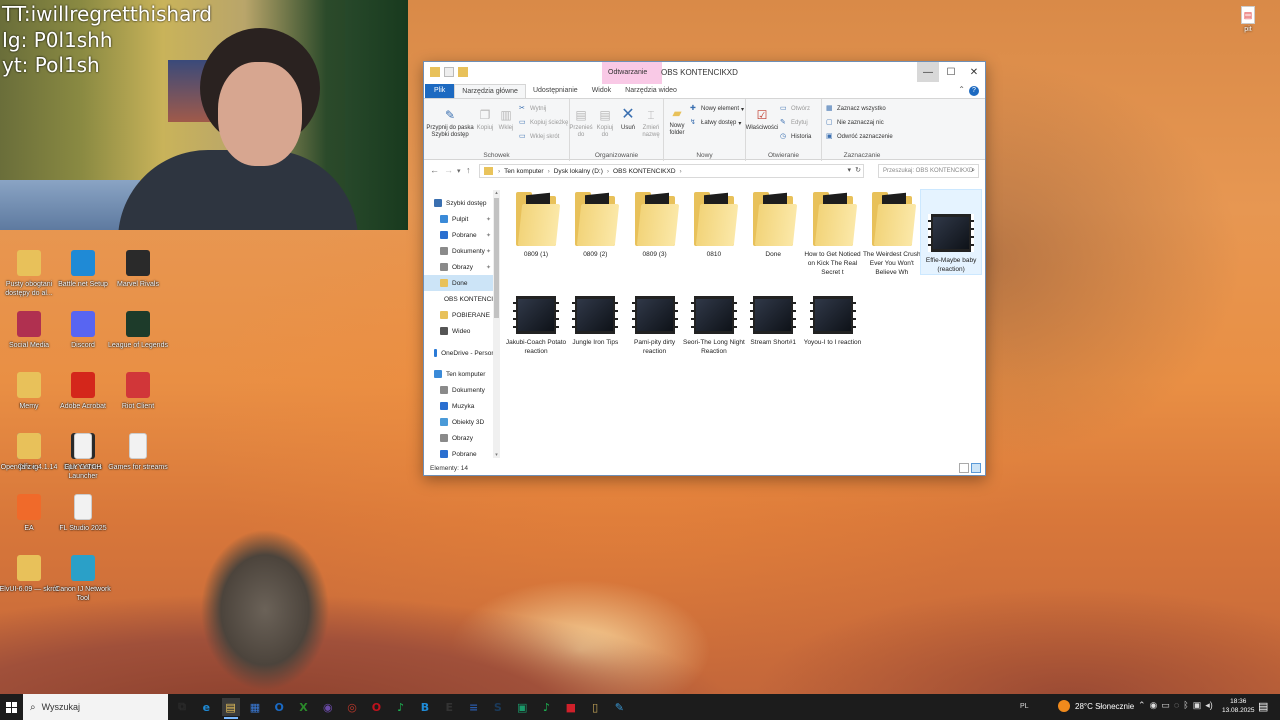 This screenshot has height=720, width=1280. I want to click on nav-item: Pobrane, so click(462, 452).